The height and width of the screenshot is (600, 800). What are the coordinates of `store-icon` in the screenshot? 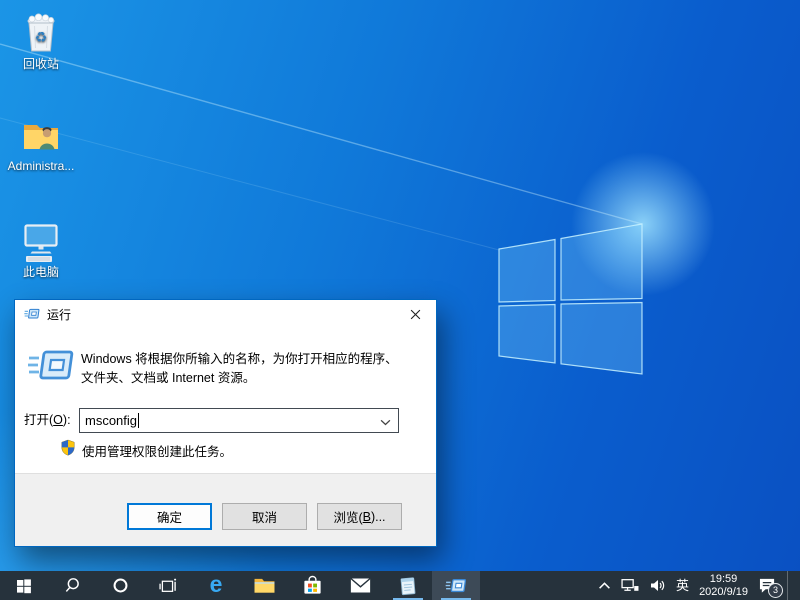 It's located at (312, 584).